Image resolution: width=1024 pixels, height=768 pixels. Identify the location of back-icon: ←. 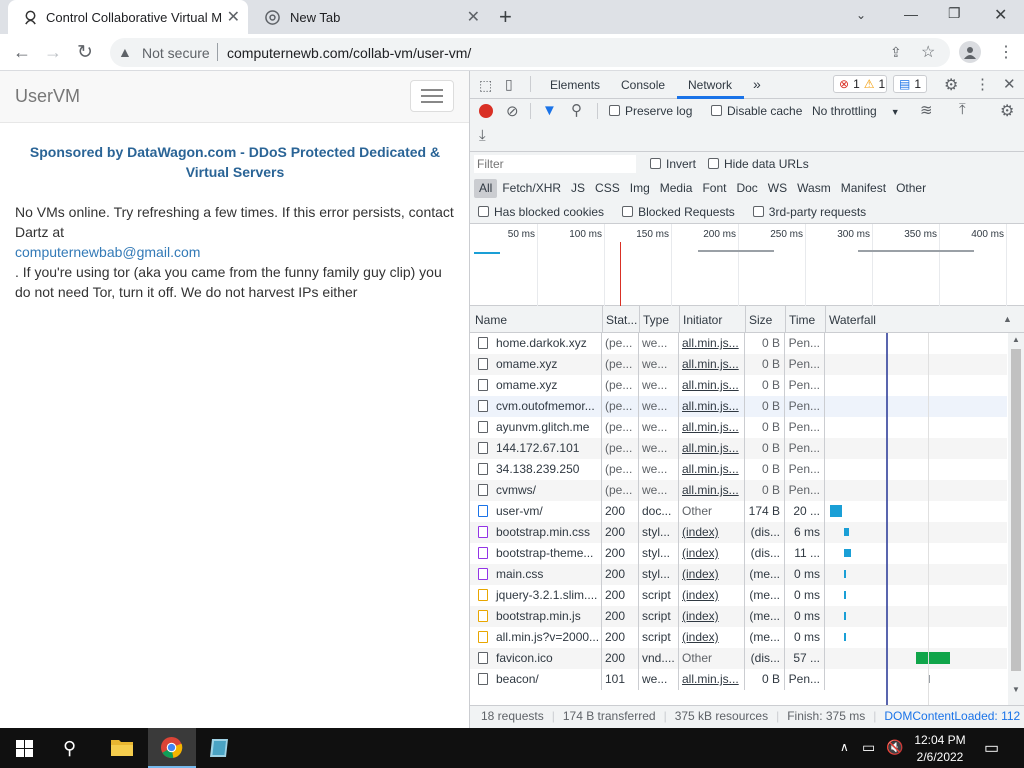
(22, 52).